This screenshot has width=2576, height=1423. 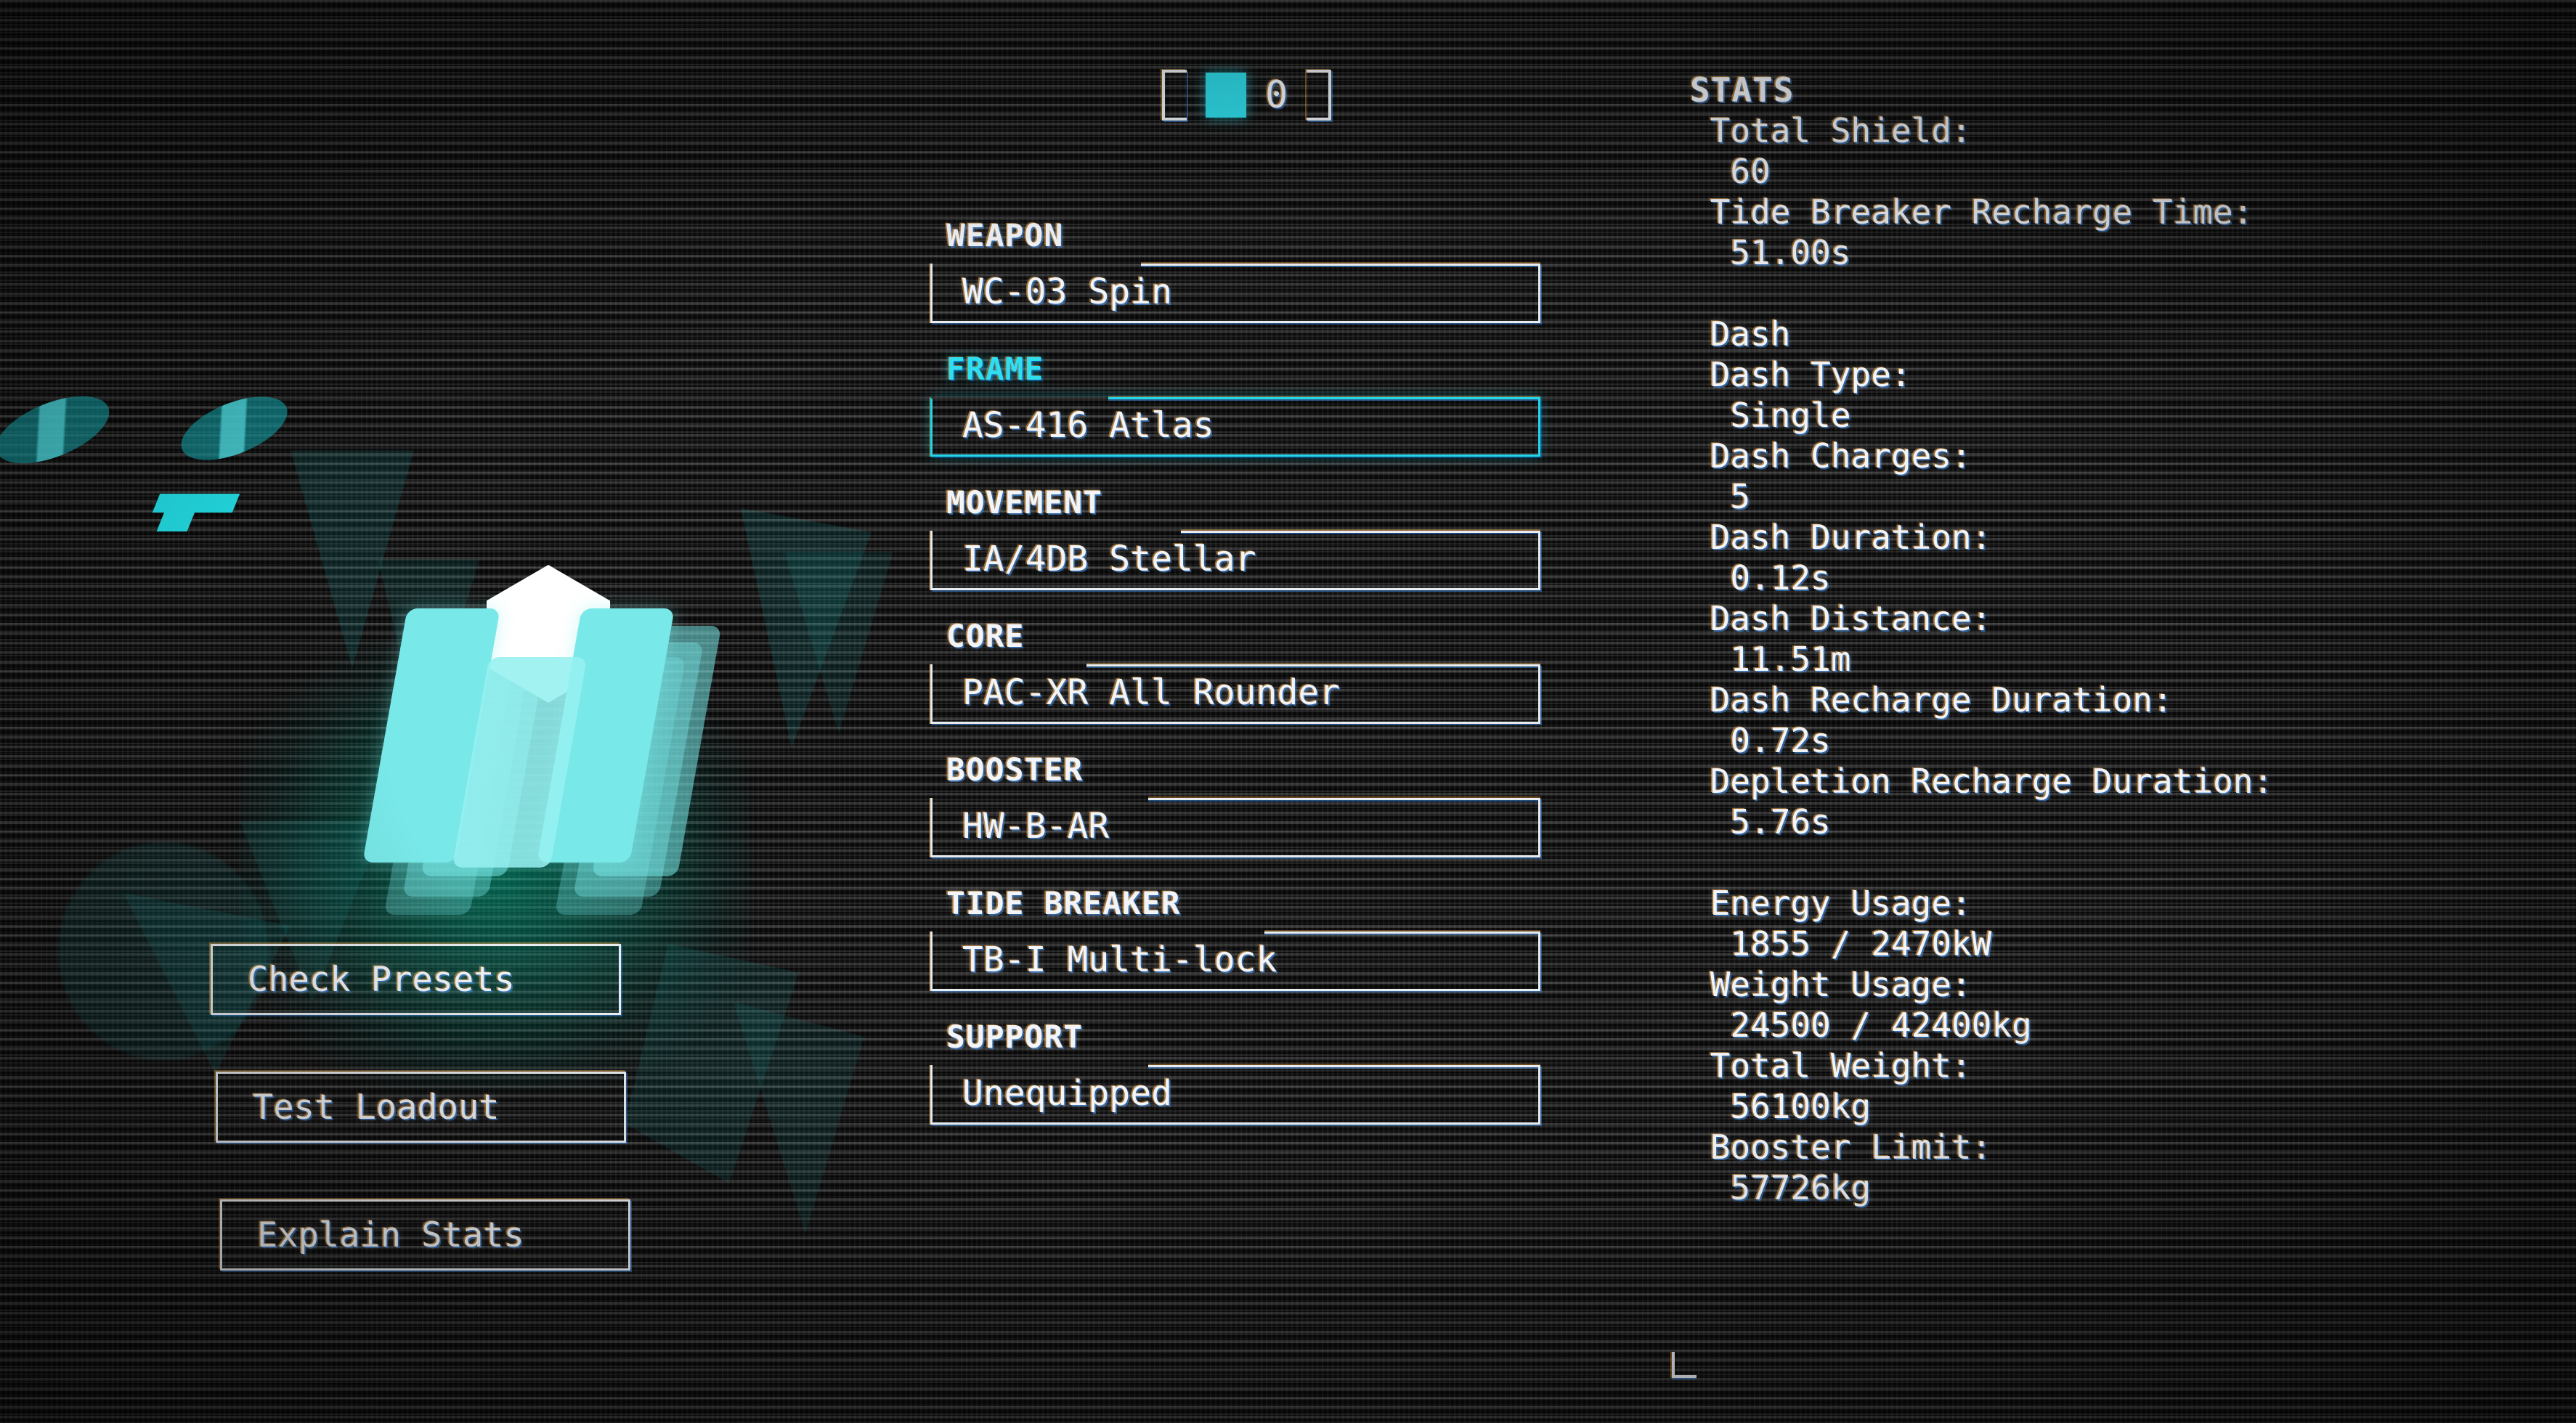 I want to click on check-presets-button: Check Presets, so click(x=416, y=979).